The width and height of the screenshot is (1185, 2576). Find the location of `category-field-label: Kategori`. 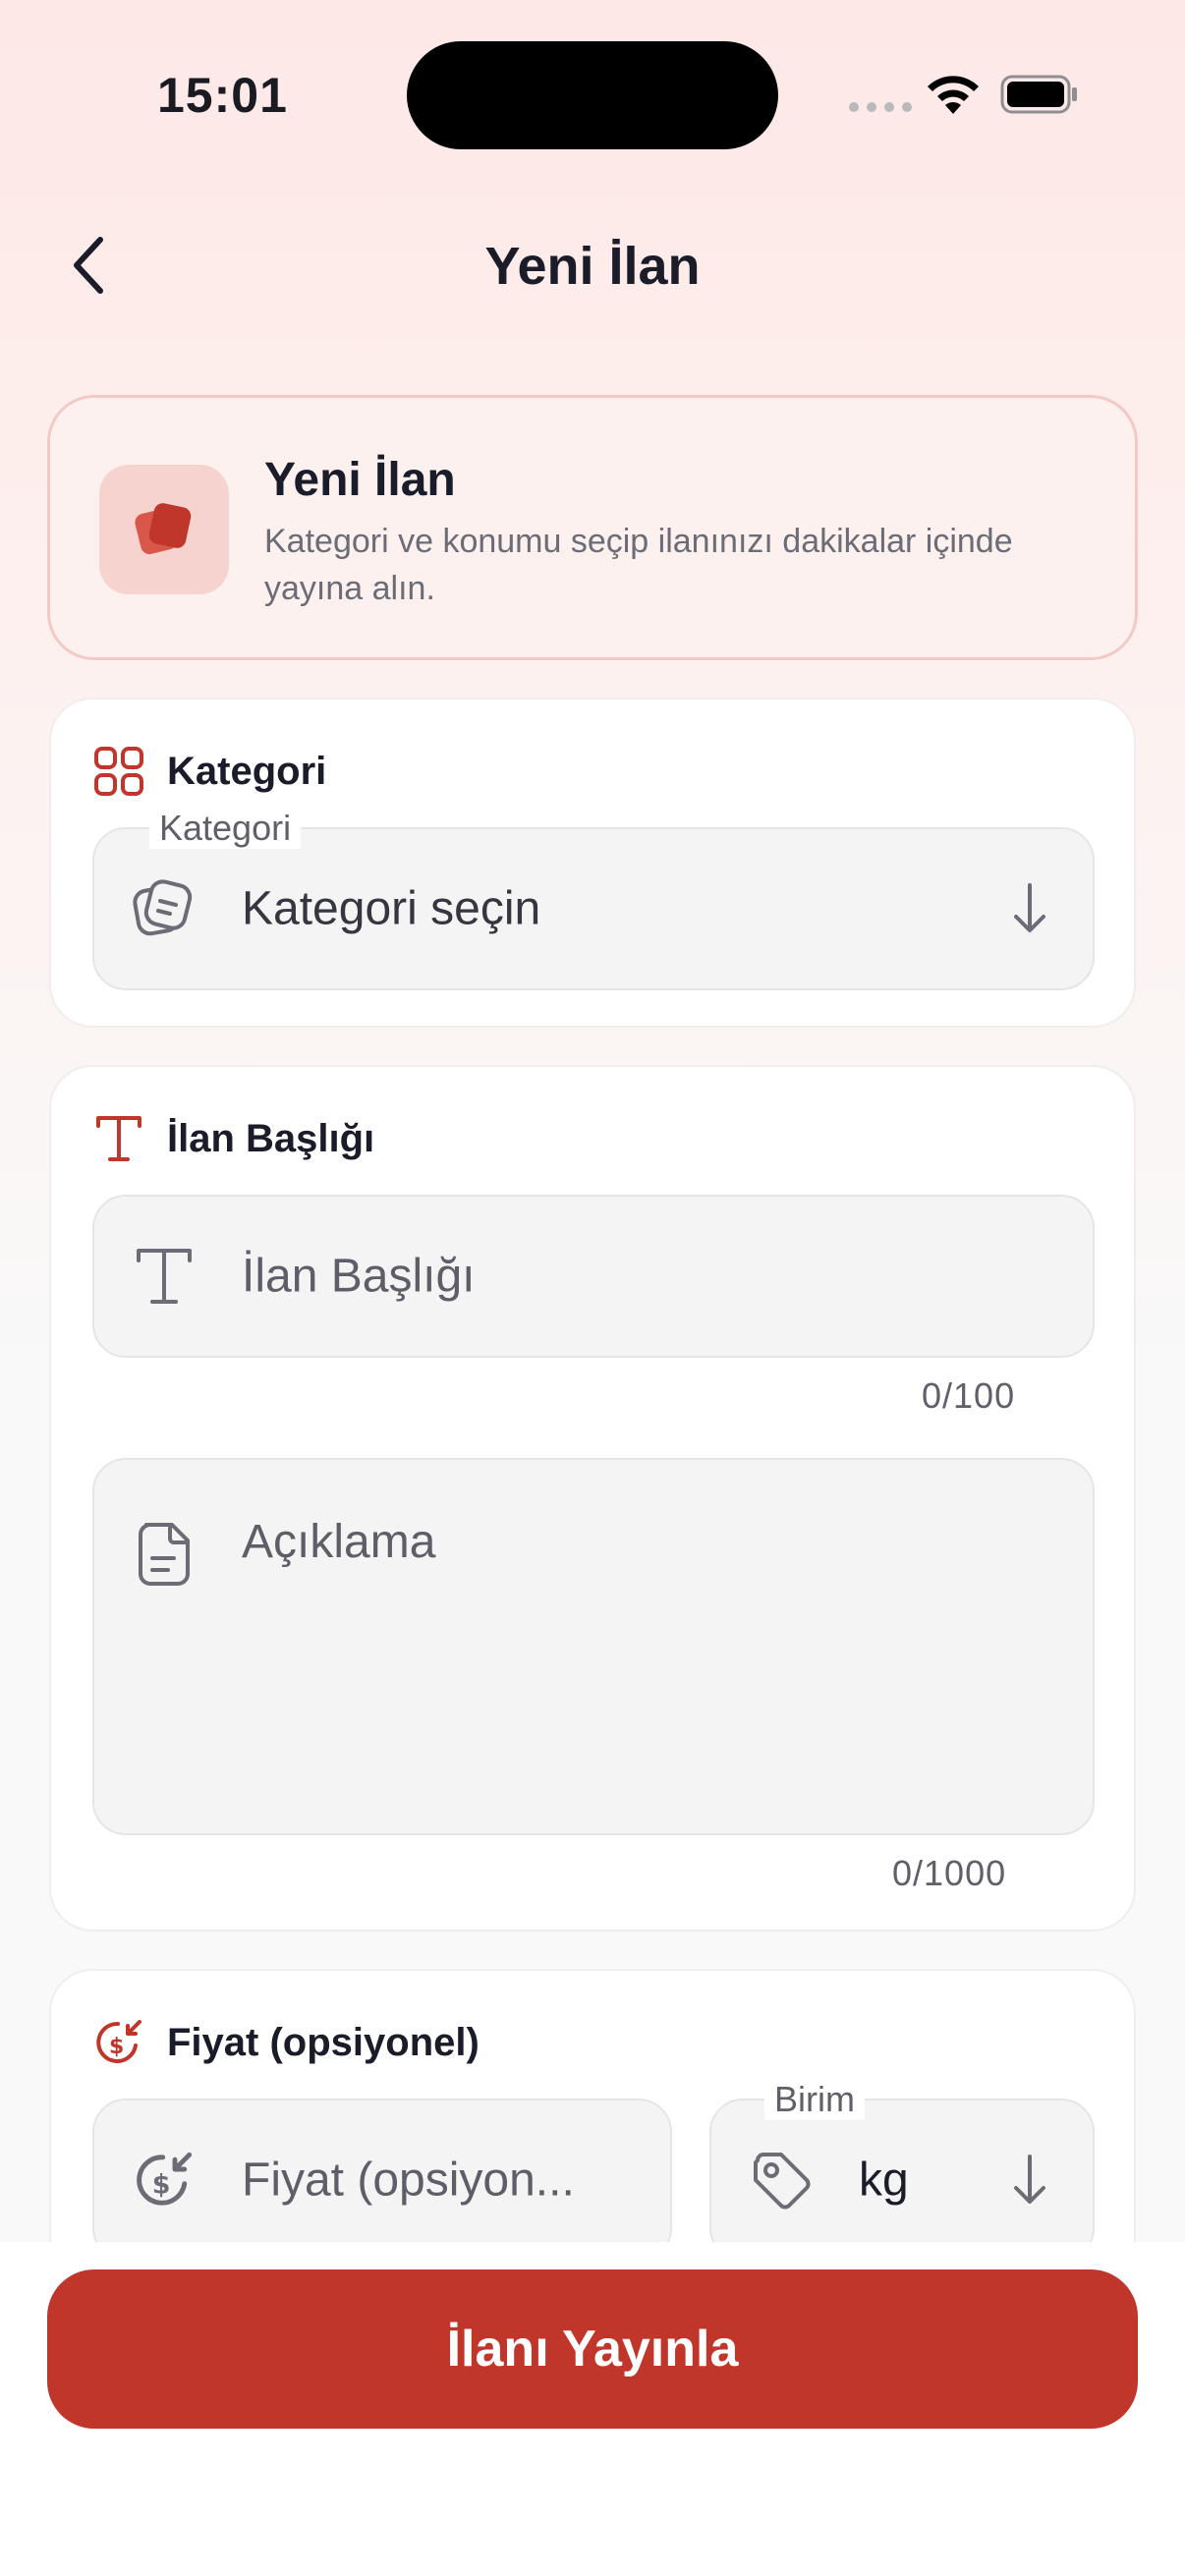

category-field-label: Kategori is located at coordinates (226, 828).